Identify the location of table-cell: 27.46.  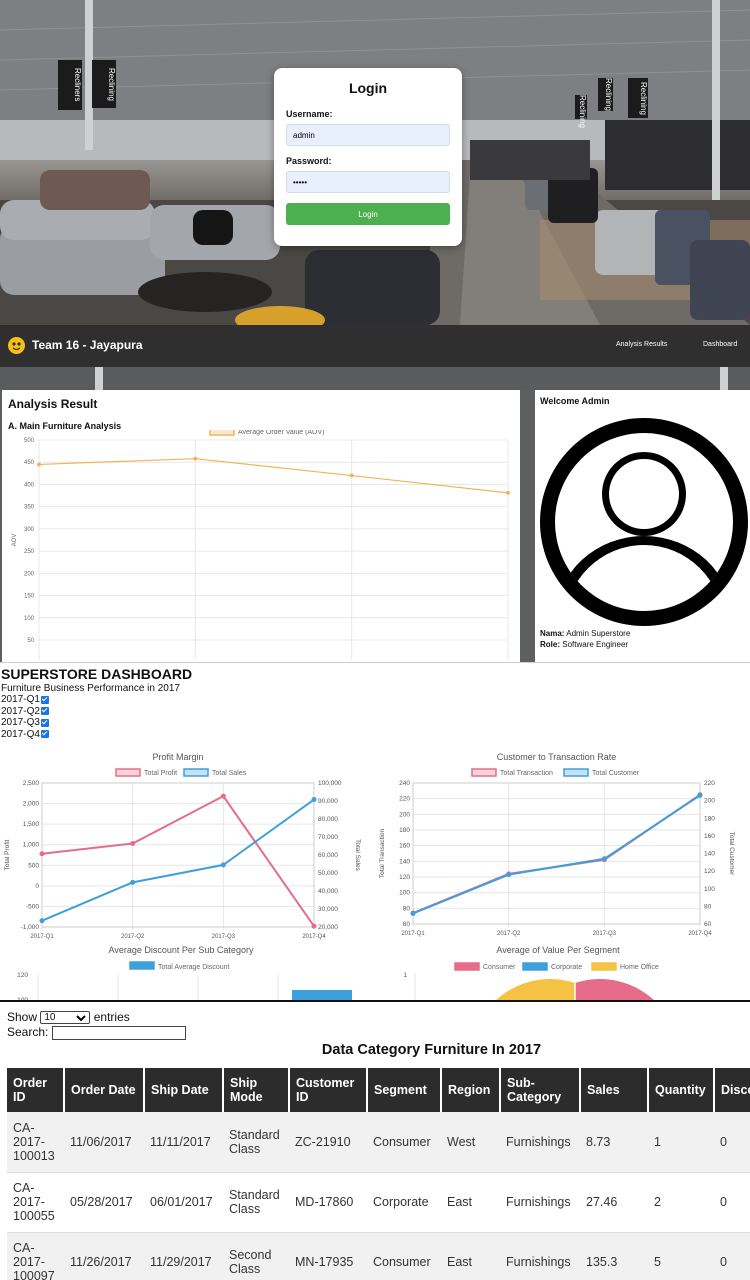
(614, 1202).